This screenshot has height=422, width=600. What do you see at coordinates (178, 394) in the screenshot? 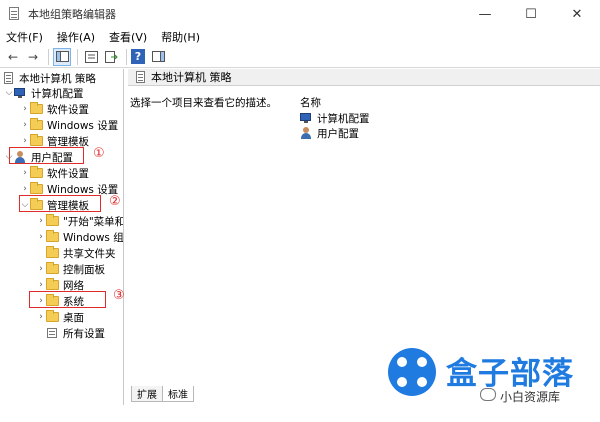
I see `tab-standard: 标准` at bounding box center [178, 394].